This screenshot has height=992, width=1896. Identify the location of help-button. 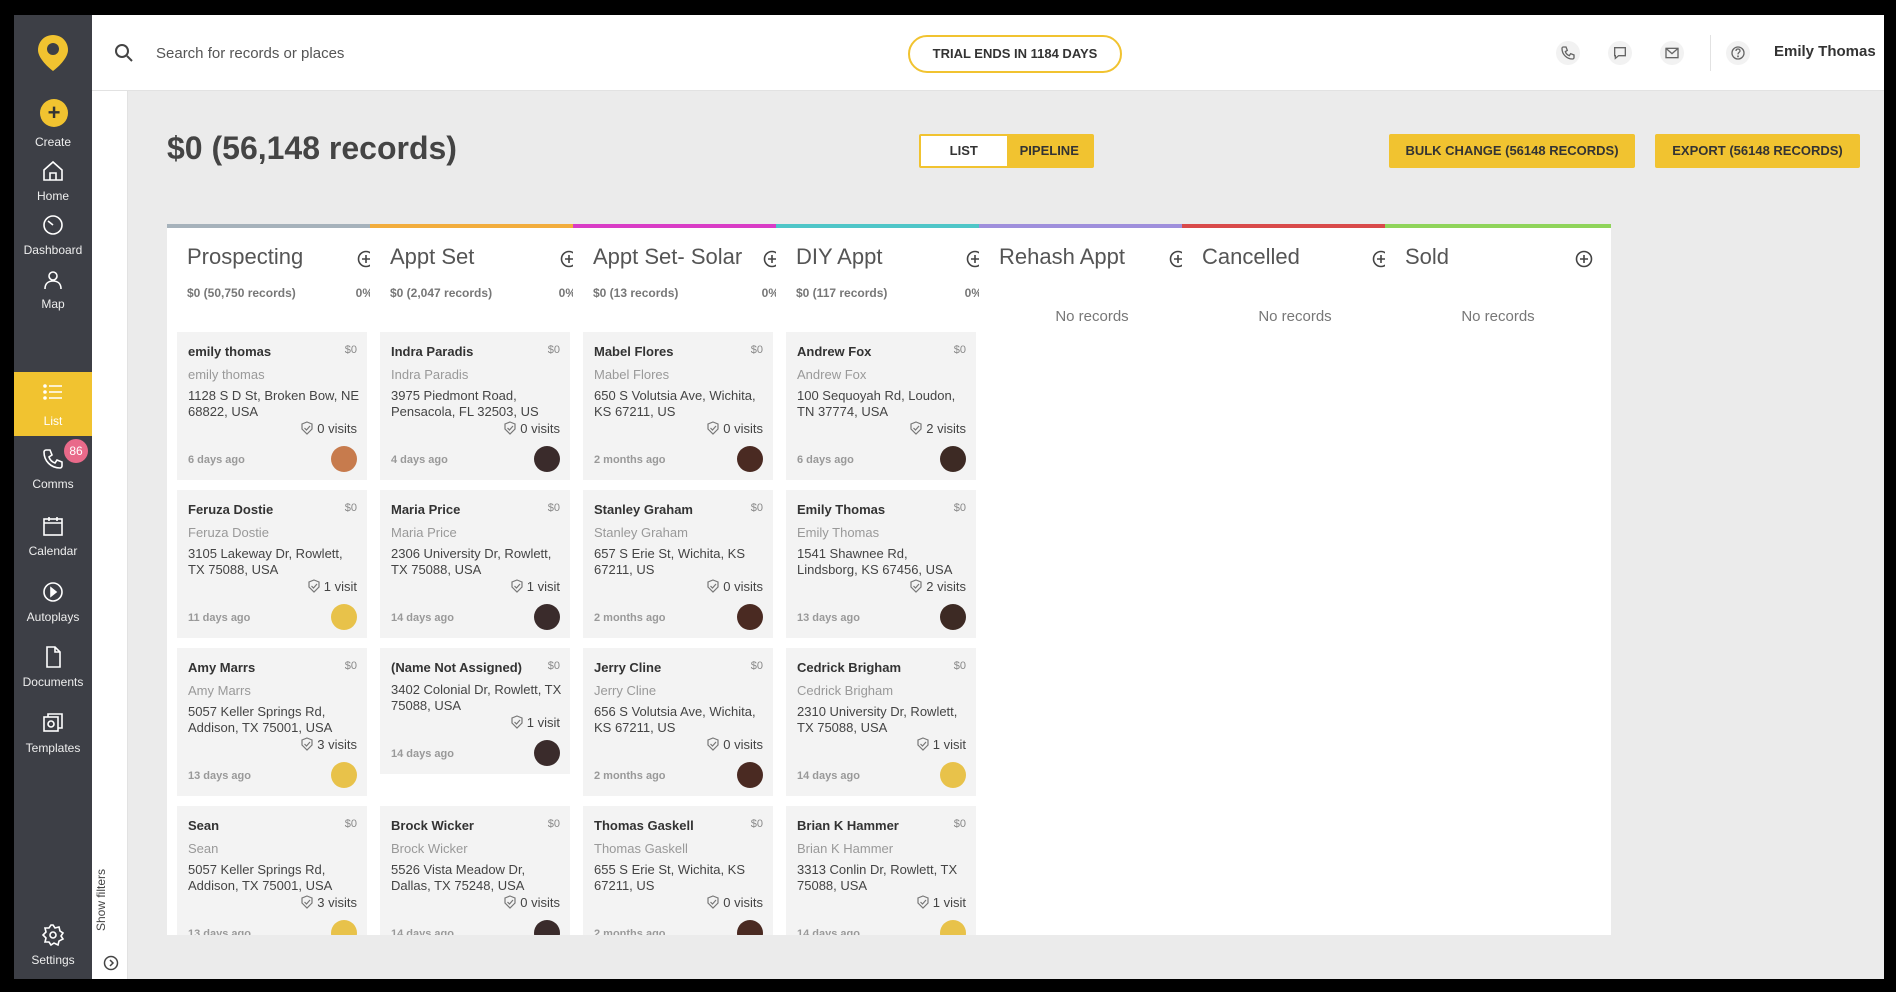
(1738, 53).